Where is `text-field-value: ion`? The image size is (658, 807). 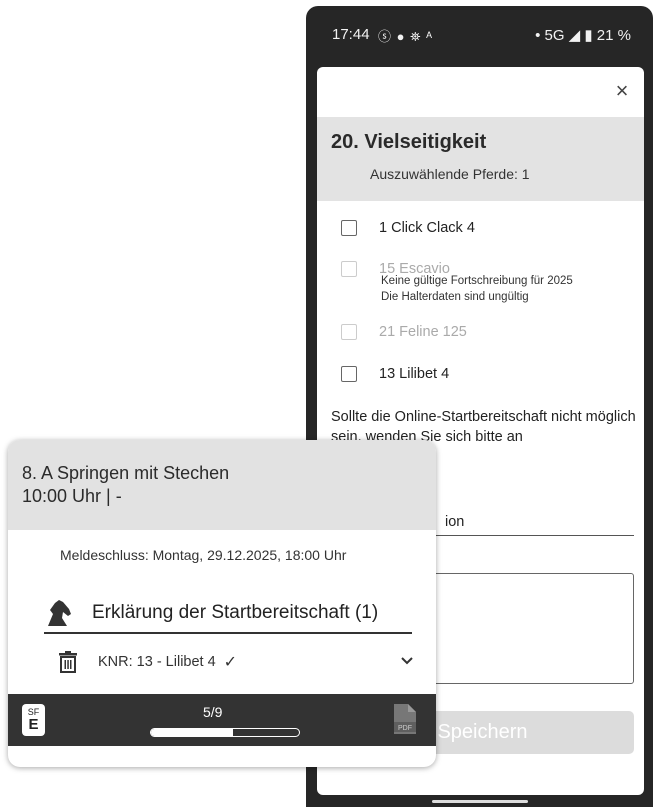
text-field-value: ion is located at coordinates (454, 522).